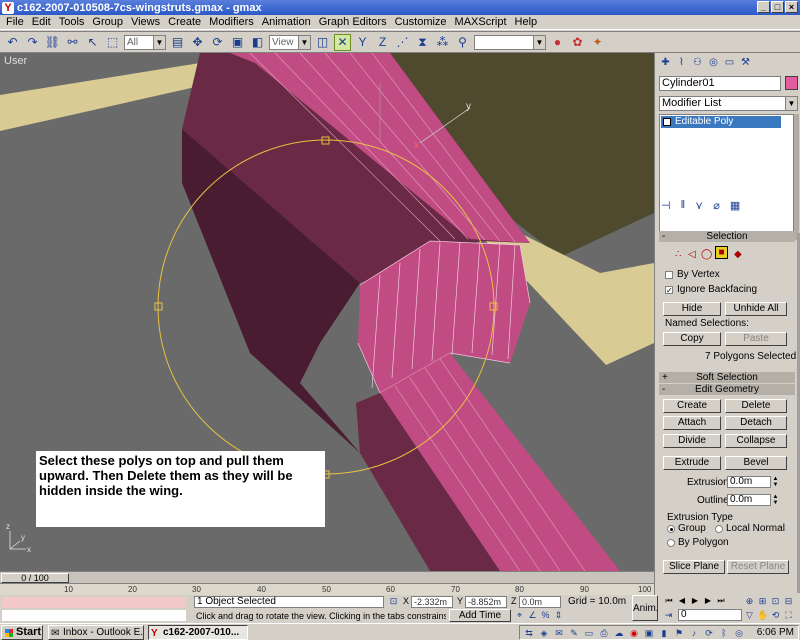  Describe the element at coordinates (721, 122) in the screenshot. I see `stack-item-editable-poly: Editable Poly` at that location.